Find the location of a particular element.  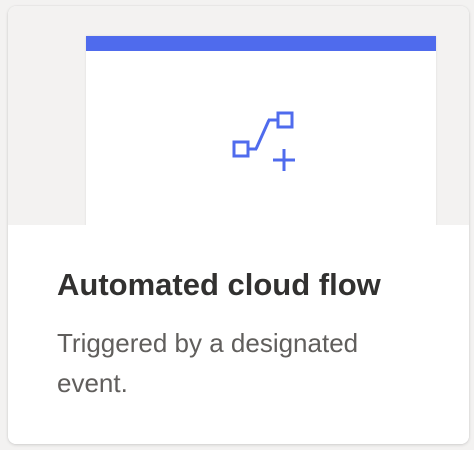

flow-connector-add-icon is located at coordinates (263, 141).